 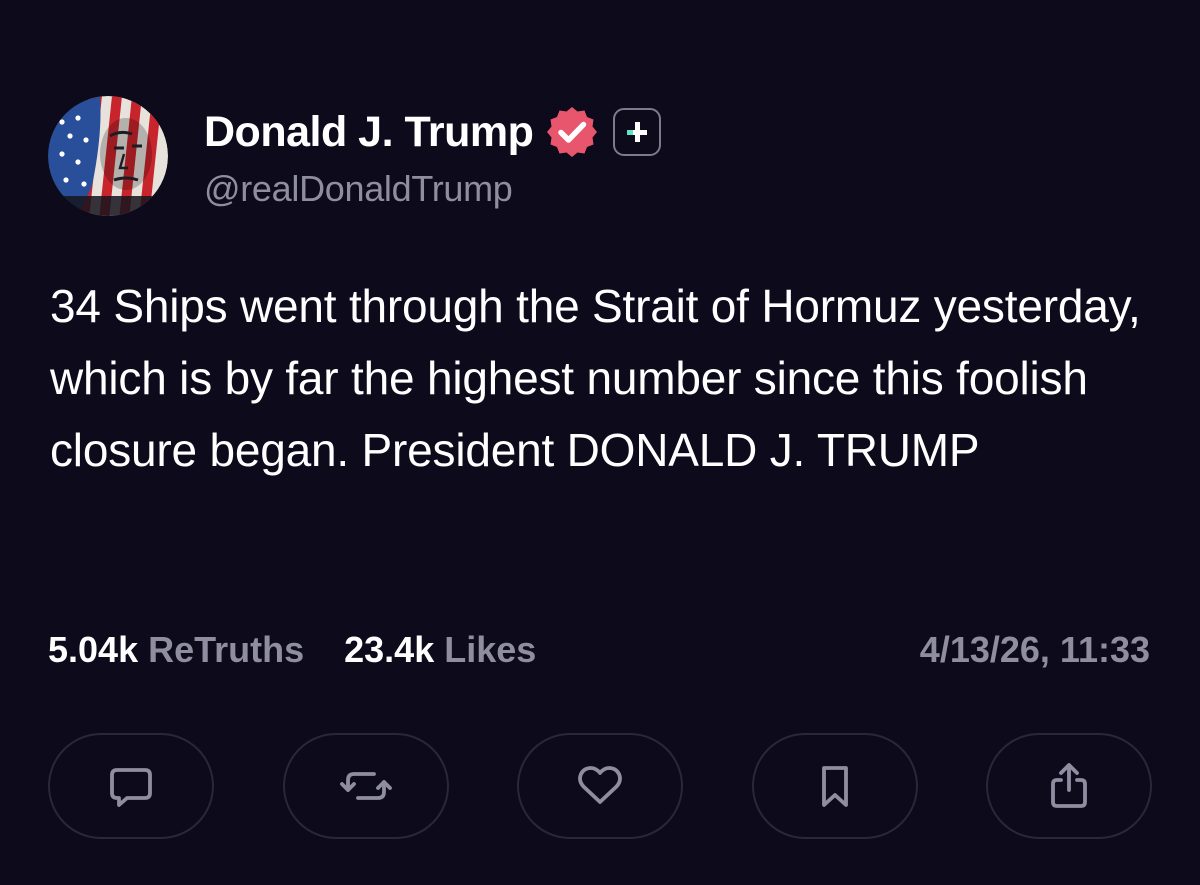 I want to click on retruths-count: 5.04k, so click(x=93, y=649).